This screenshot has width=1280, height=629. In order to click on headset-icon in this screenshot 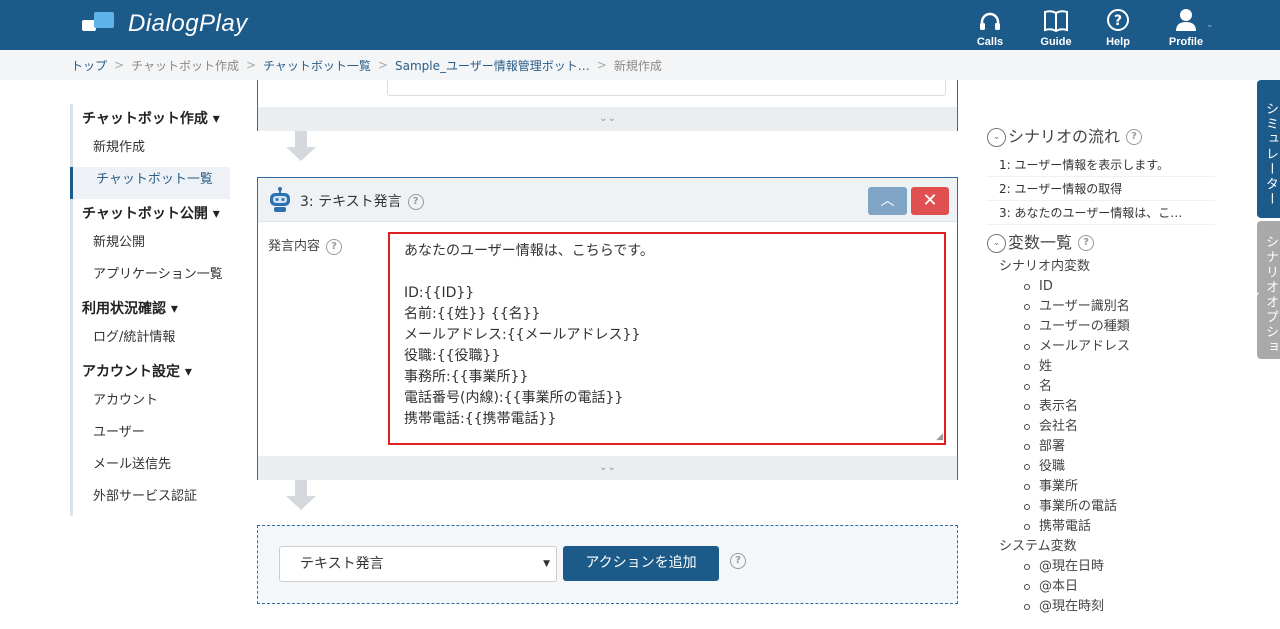, I will do `click(990, 19)`.